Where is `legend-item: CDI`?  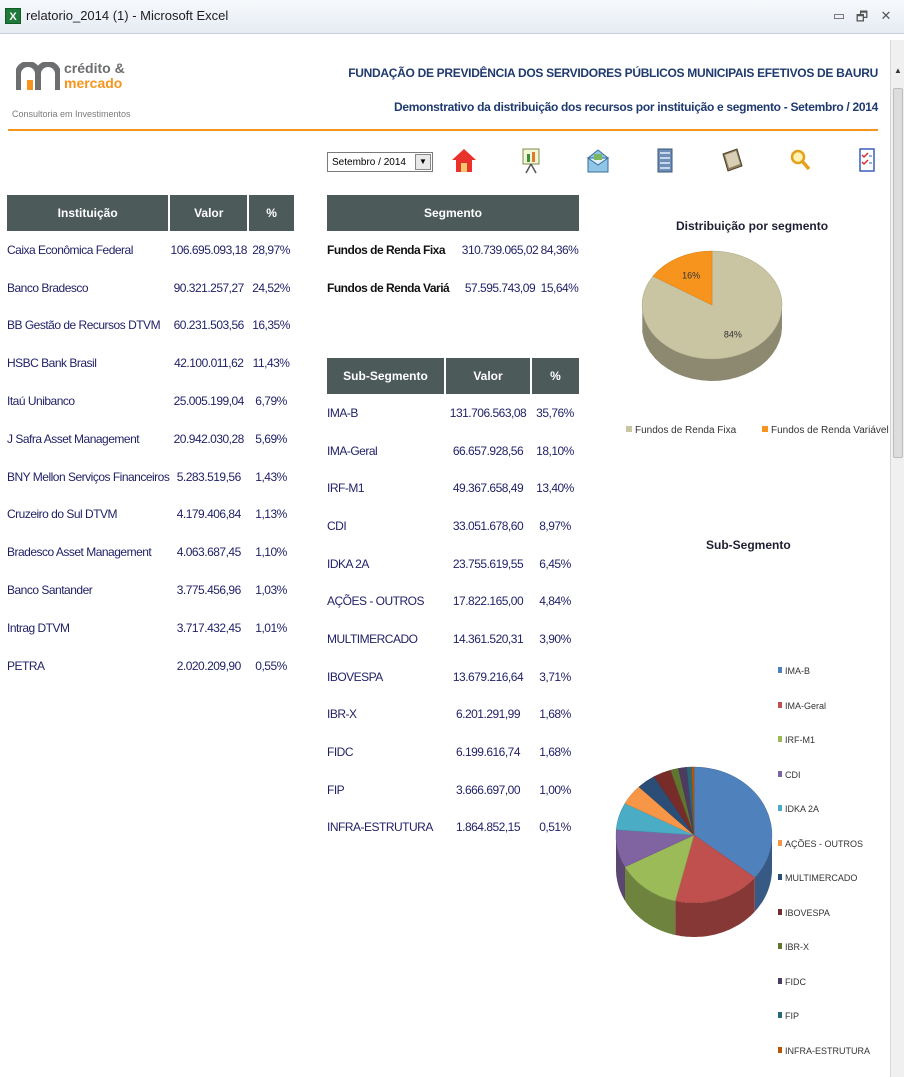 legend-item: CDI is located at coordinates (789, 775).